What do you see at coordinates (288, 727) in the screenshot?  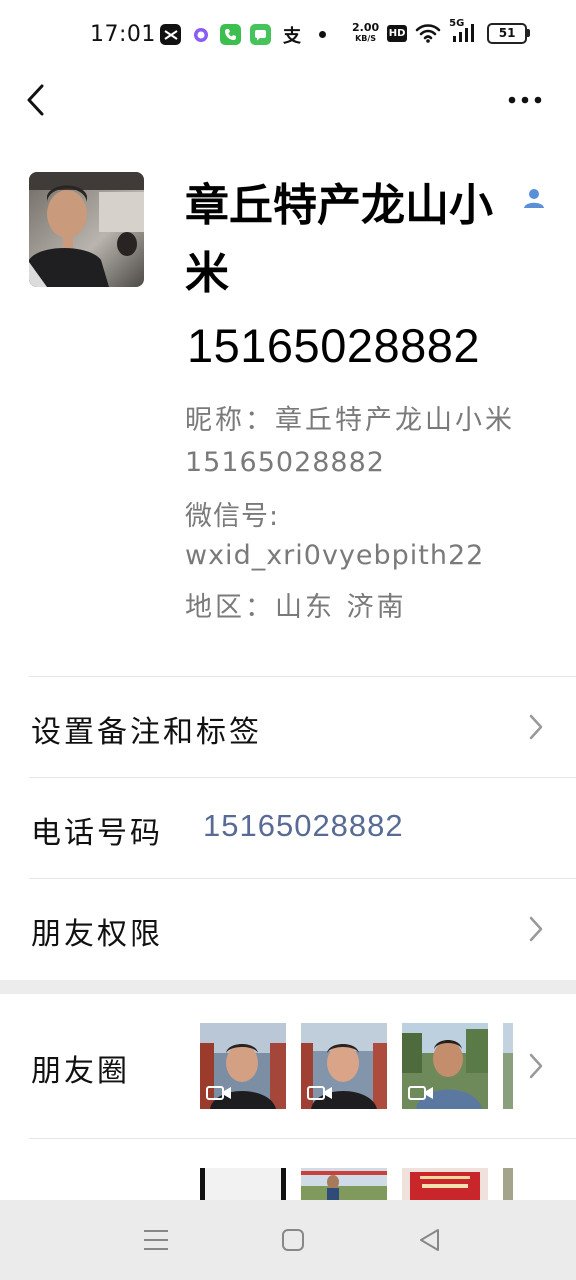 I see `remark-tags-row: 设置备注和标签` at bounding box center [288, 727].